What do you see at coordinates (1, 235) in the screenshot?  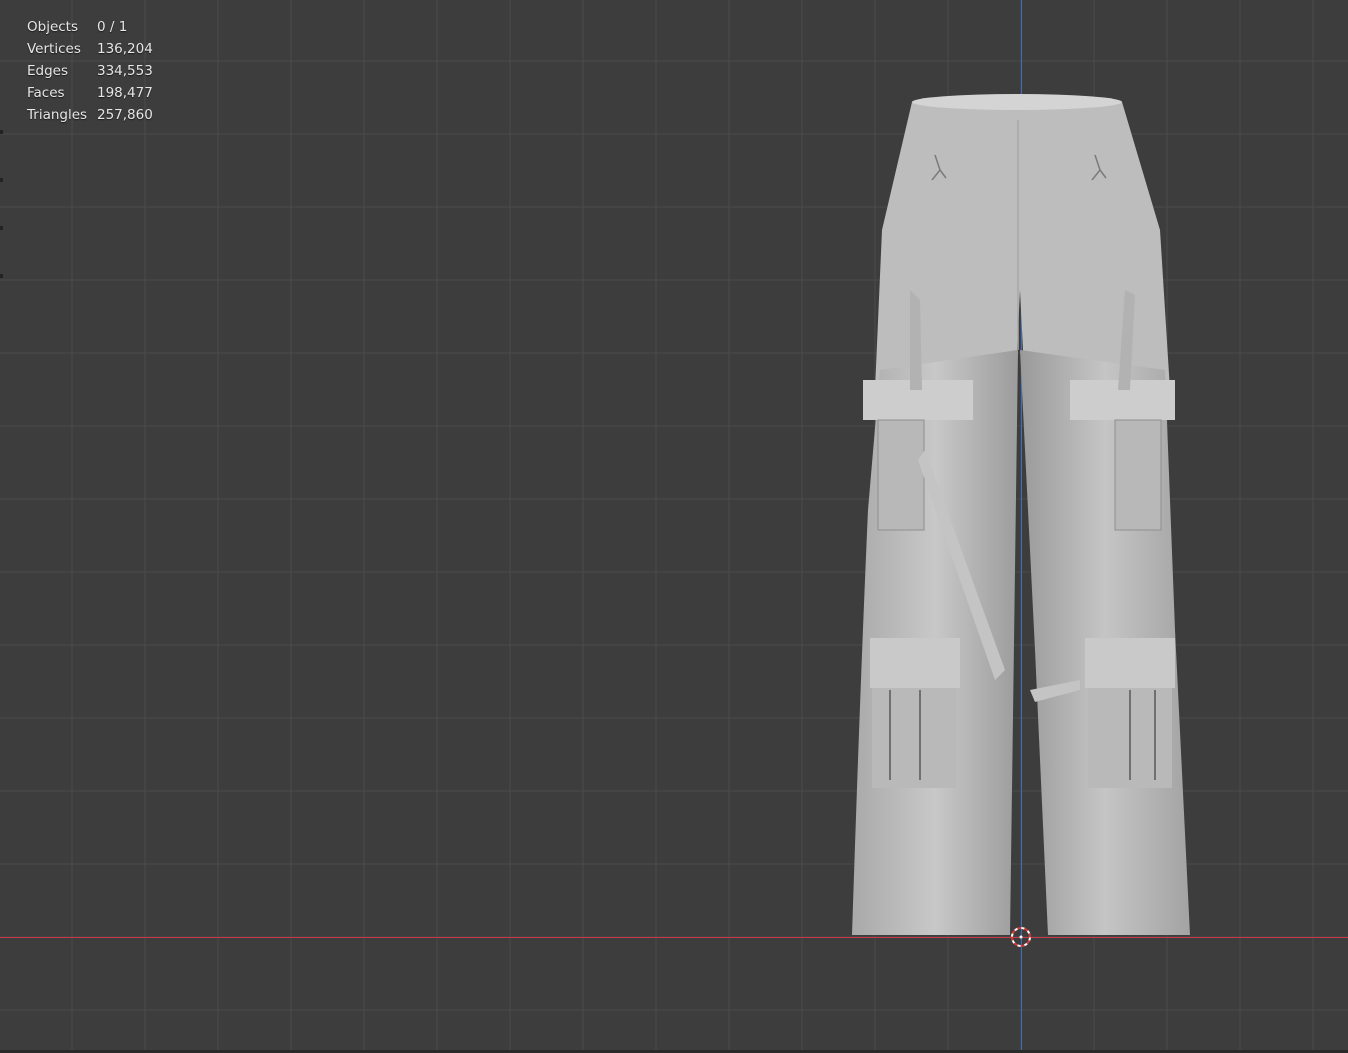 I see `toolbar-edge` at bounding box center [1, 235].